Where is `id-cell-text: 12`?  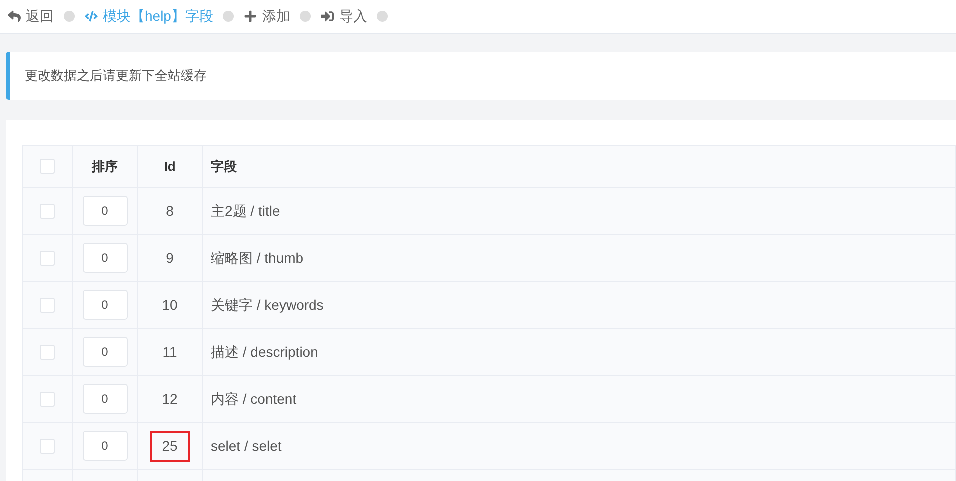
id-cell-text: 12 is located at coordinates (170, 399).